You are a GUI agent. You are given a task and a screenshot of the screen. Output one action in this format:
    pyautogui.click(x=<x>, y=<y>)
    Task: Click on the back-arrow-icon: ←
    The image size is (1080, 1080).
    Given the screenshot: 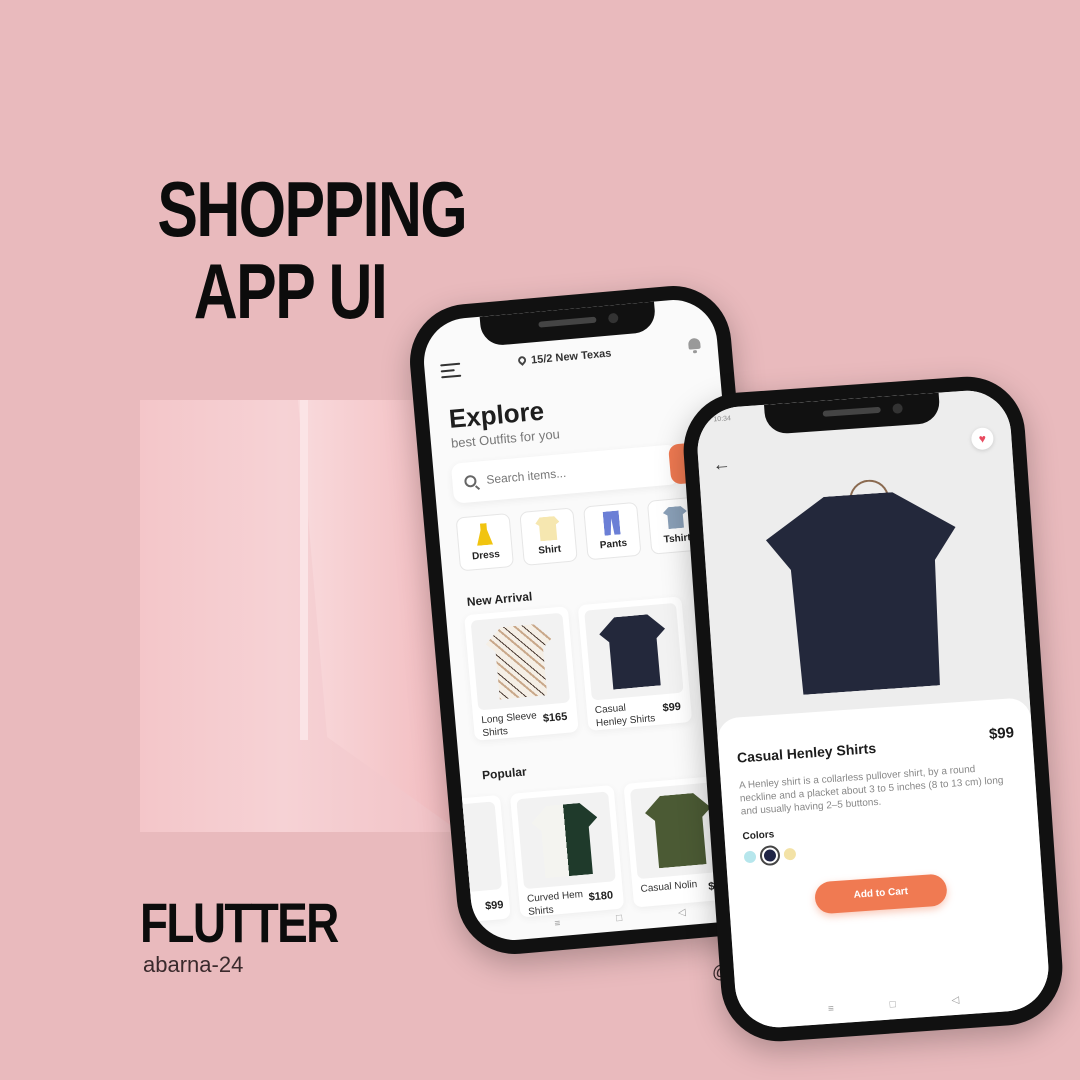 What is the action you would take?
    pyautogui.click(x=721, y=464)
    